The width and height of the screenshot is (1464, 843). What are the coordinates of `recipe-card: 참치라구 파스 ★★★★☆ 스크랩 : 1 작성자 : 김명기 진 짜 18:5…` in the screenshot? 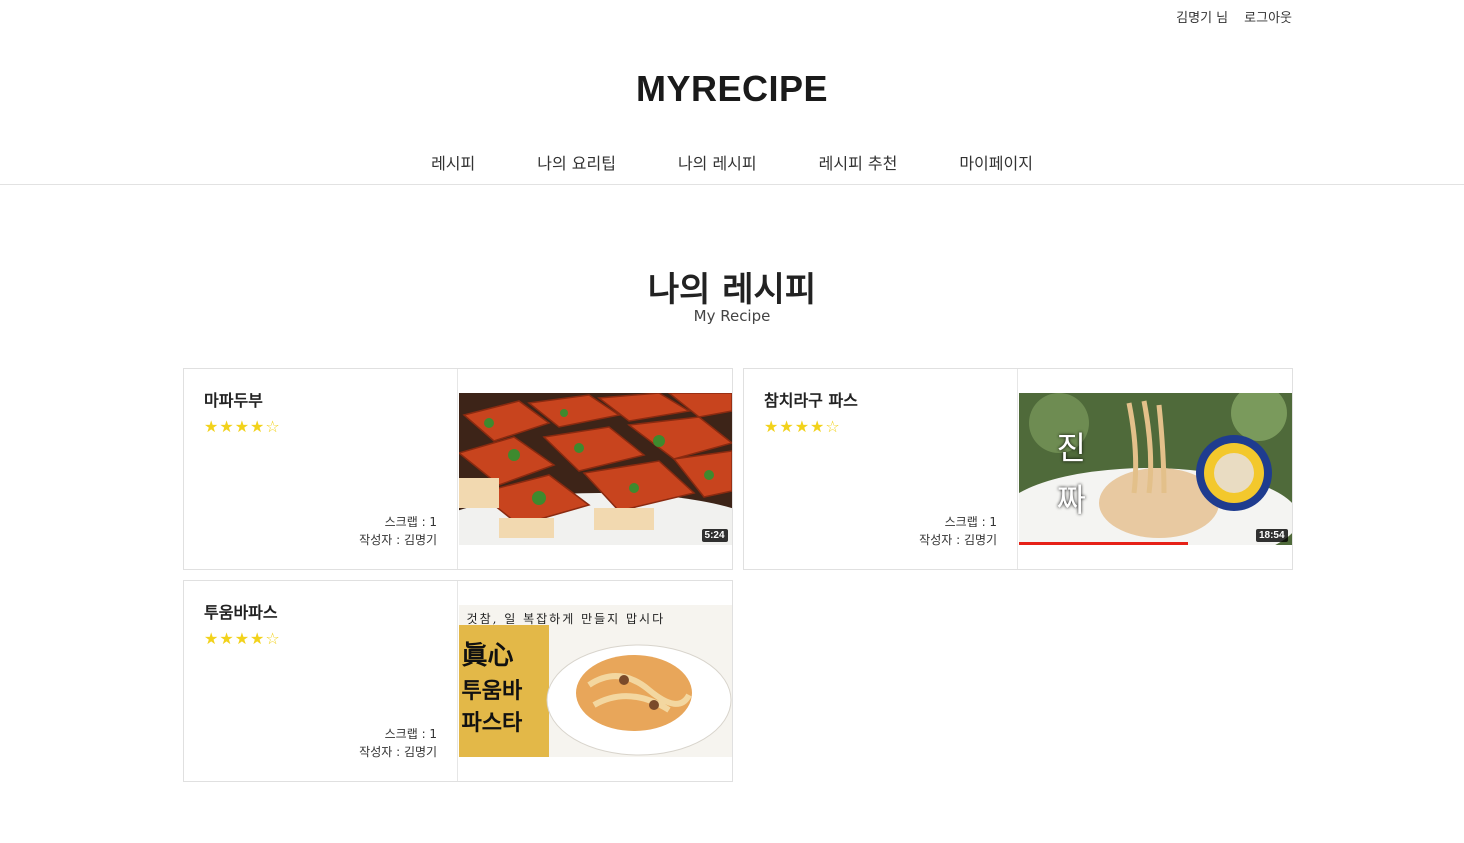 It's located at (1018, 469).